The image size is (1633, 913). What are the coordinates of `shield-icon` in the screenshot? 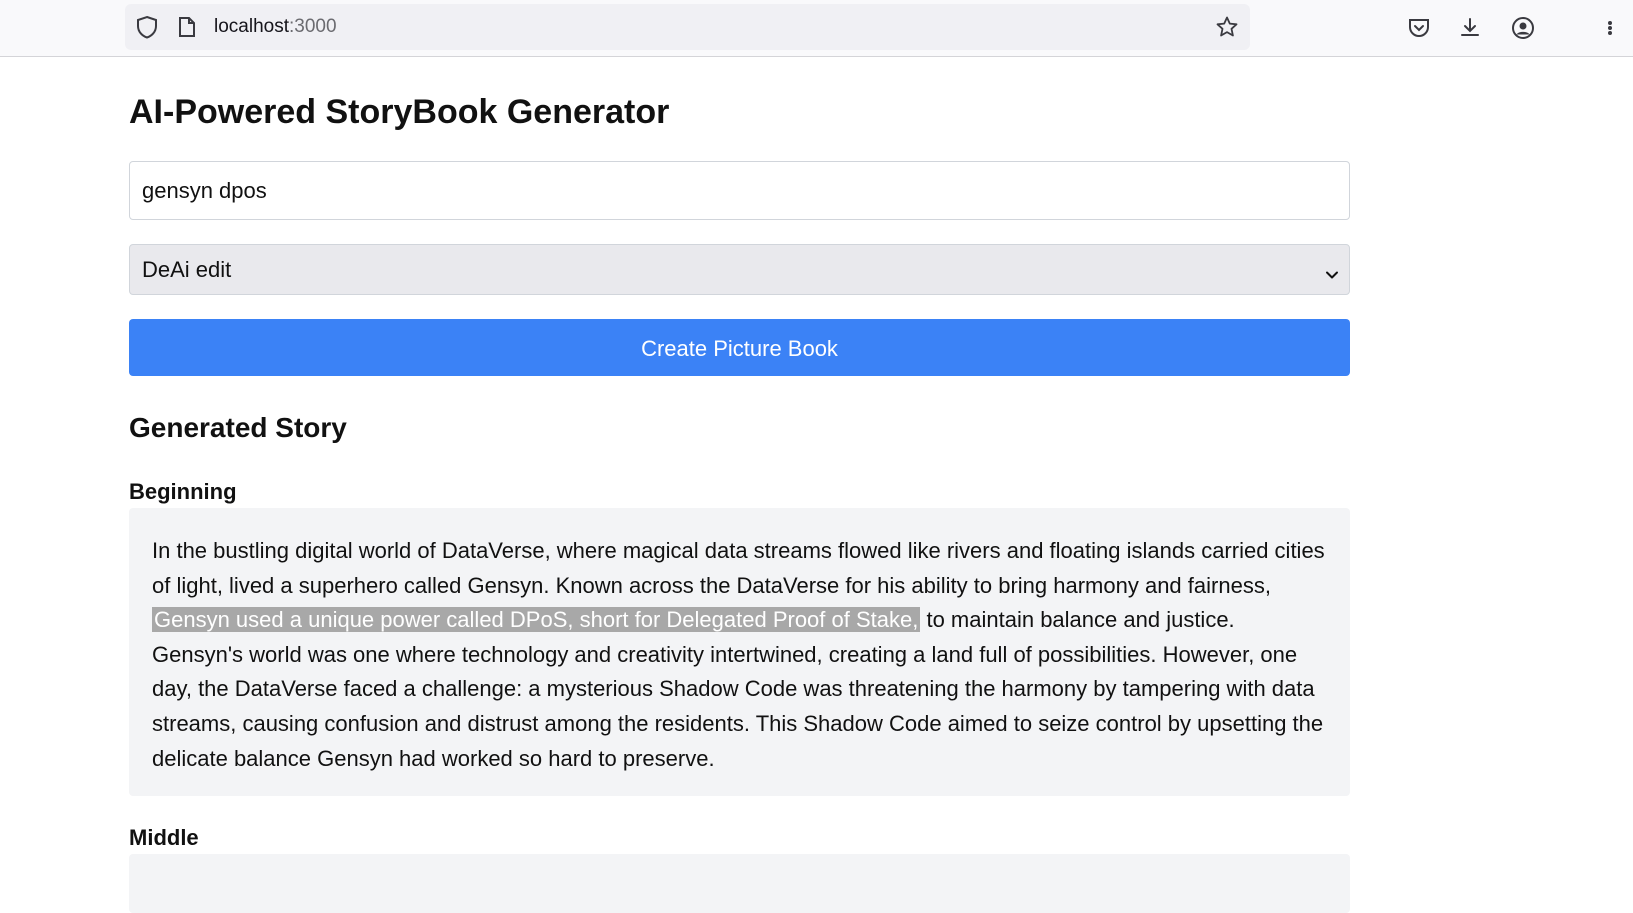 It's located at (147, 27).